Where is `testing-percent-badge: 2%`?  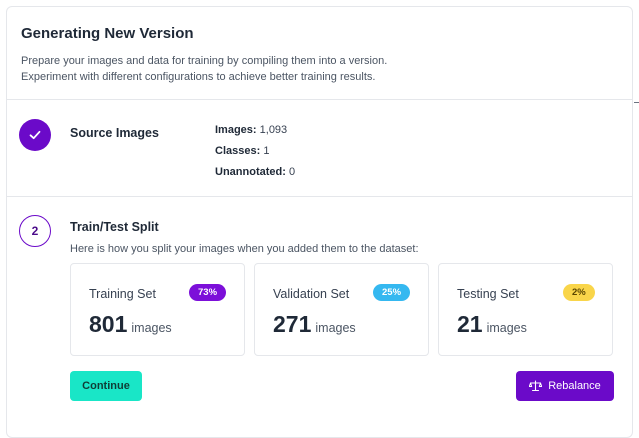 testing-percent-badge: 2% is located at coordinates (579, 292).